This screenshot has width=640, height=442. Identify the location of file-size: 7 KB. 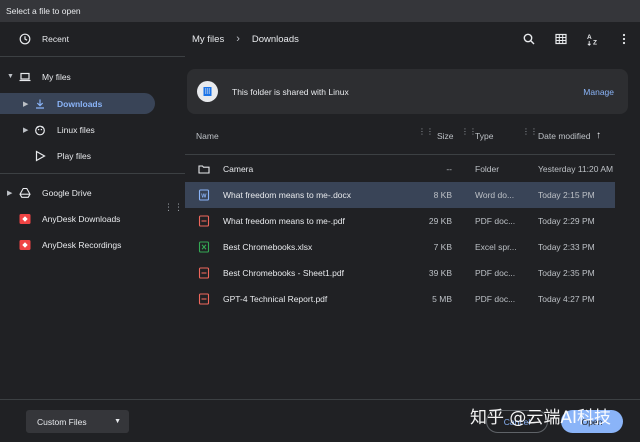
(442, 247).